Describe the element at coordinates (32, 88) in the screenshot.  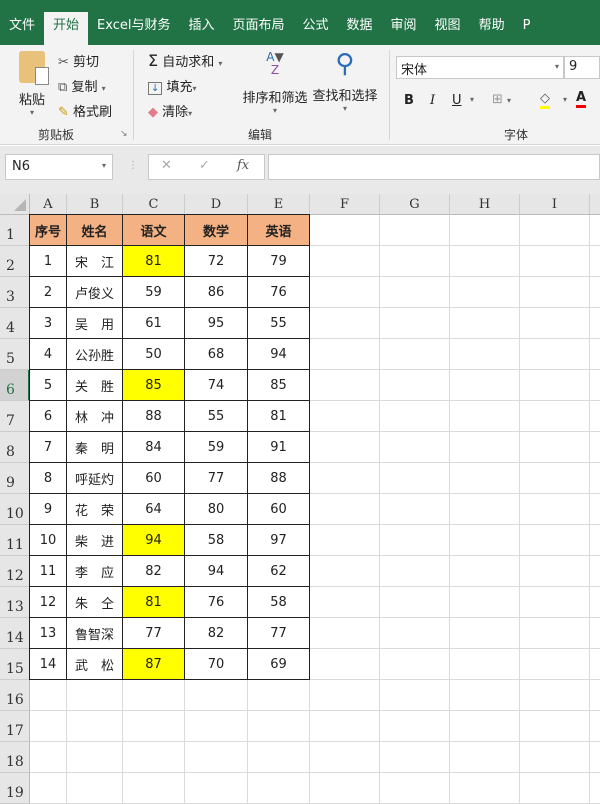
I see `paste-button: 粘贴 ▾` at that location.